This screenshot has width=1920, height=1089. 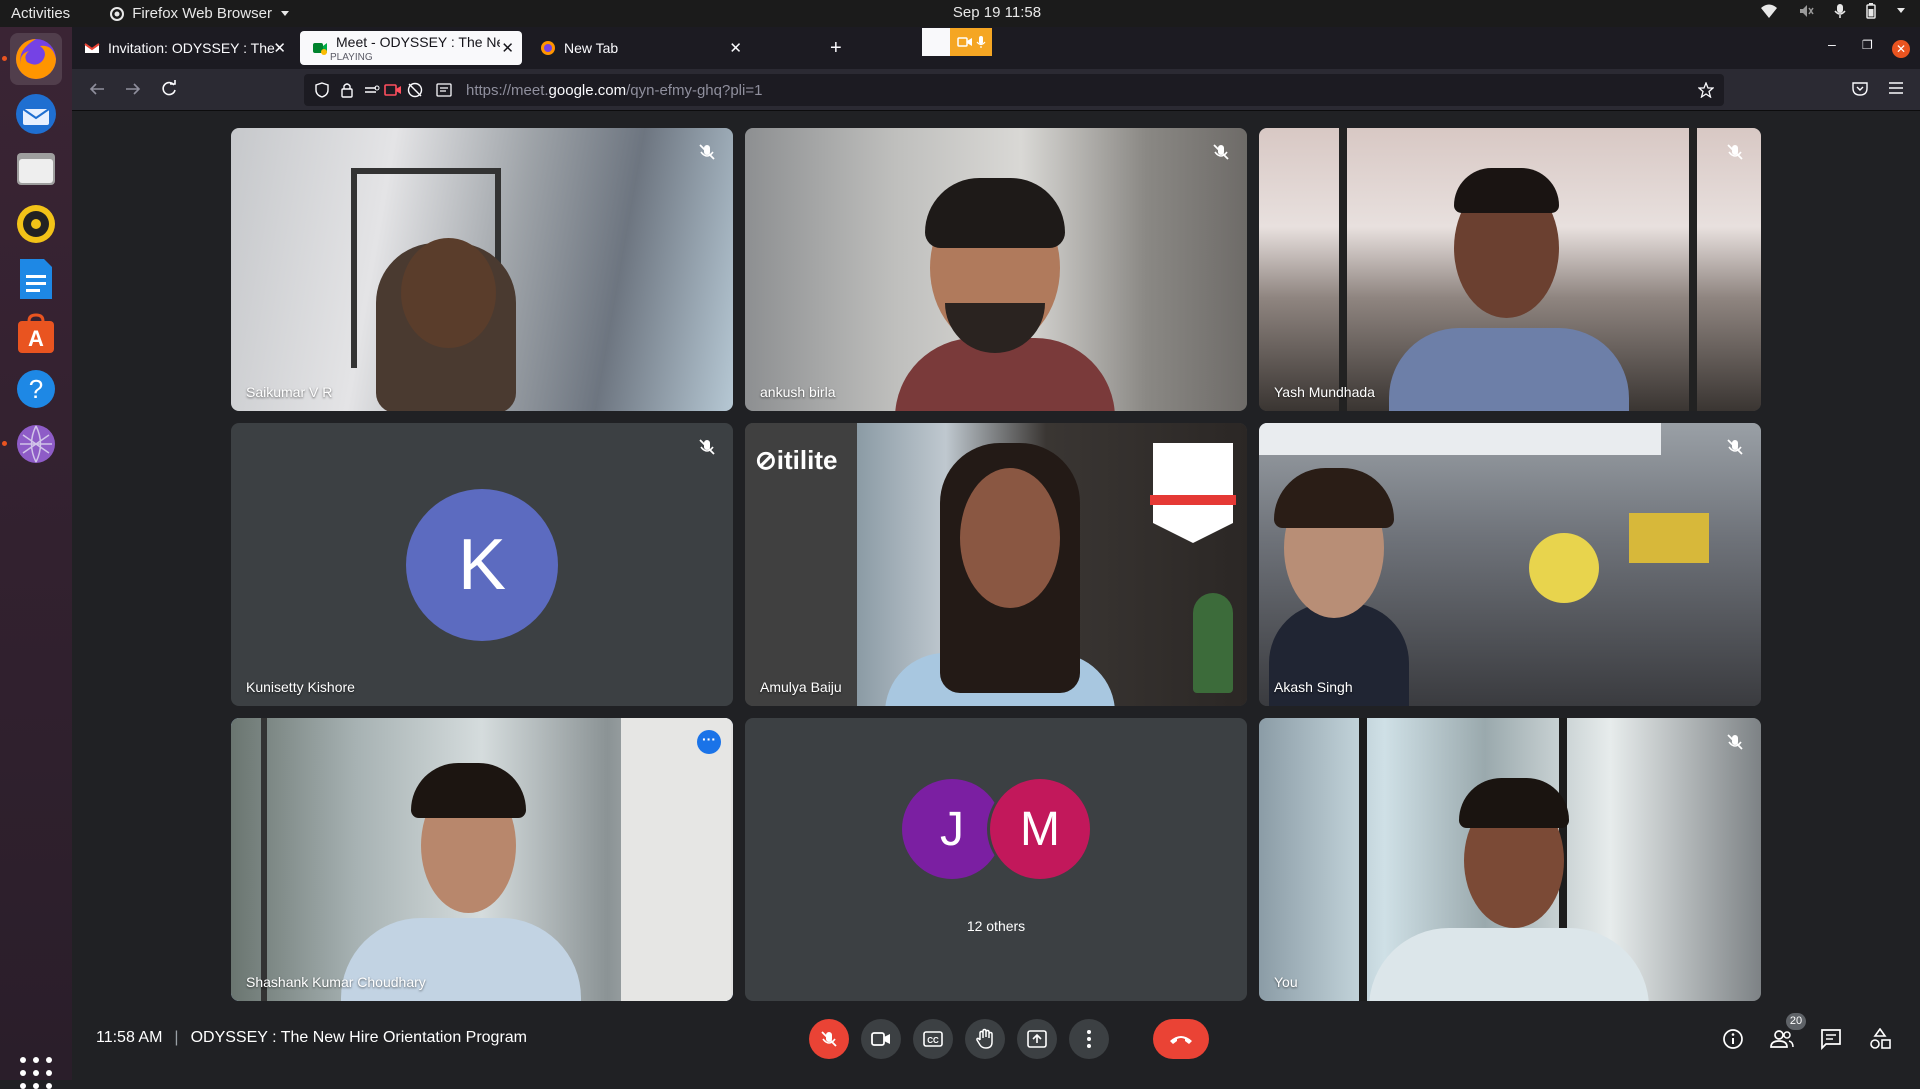 I want to click on permissions-icon, so click(x=372, y=90).